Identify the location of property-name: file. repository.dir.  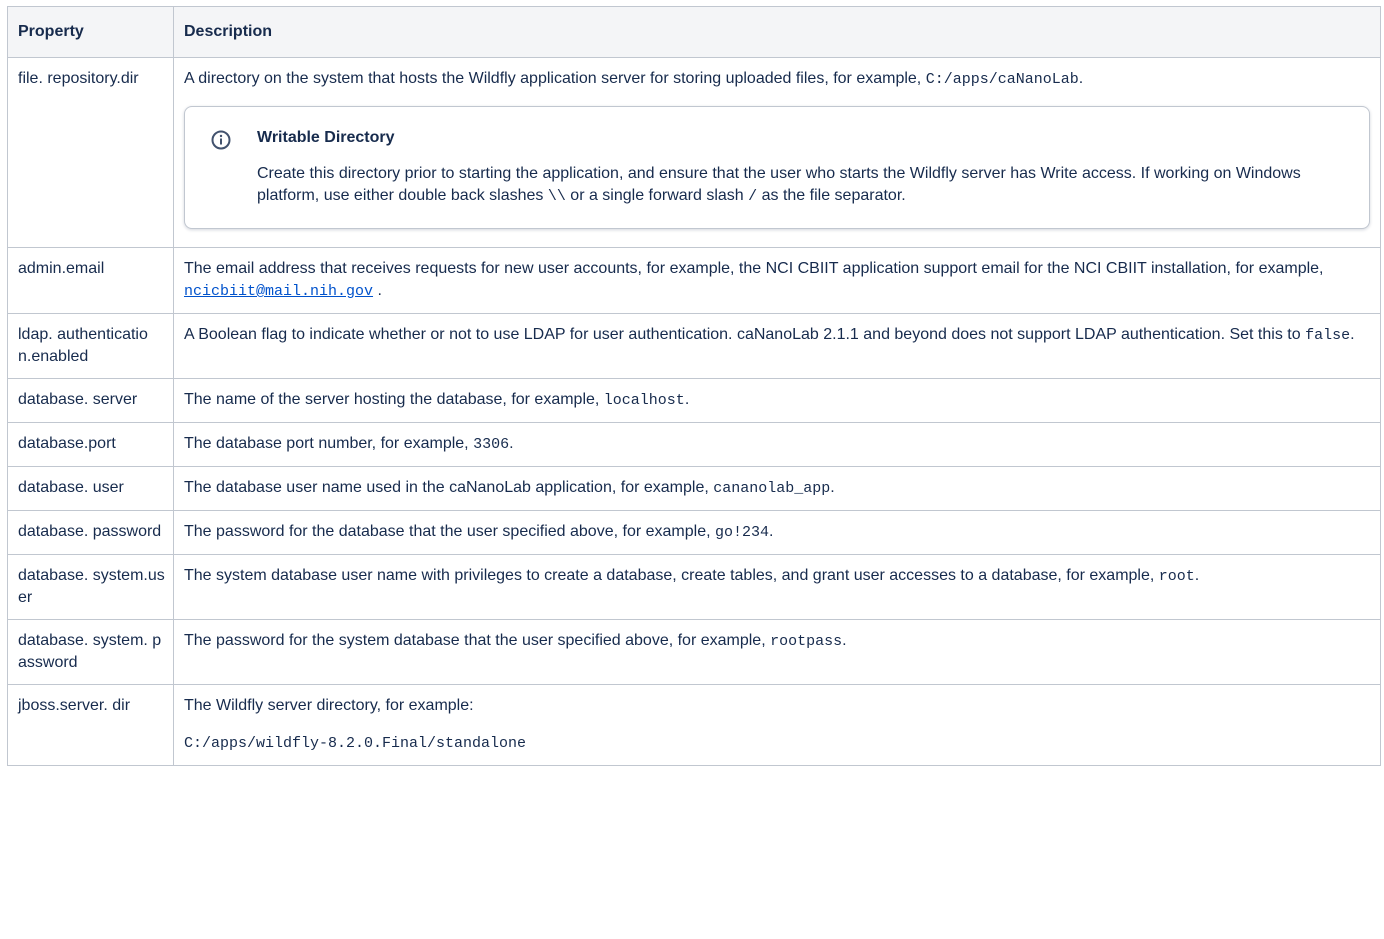
(90, 152).